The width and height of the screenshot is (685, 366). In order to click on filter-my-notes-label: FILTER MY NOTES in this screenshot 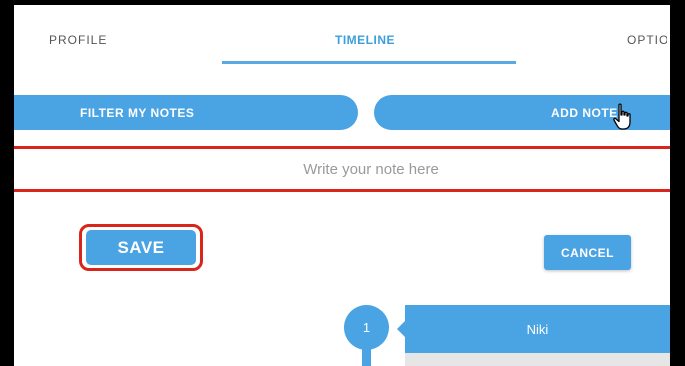, I will do `click(137, 112)`.